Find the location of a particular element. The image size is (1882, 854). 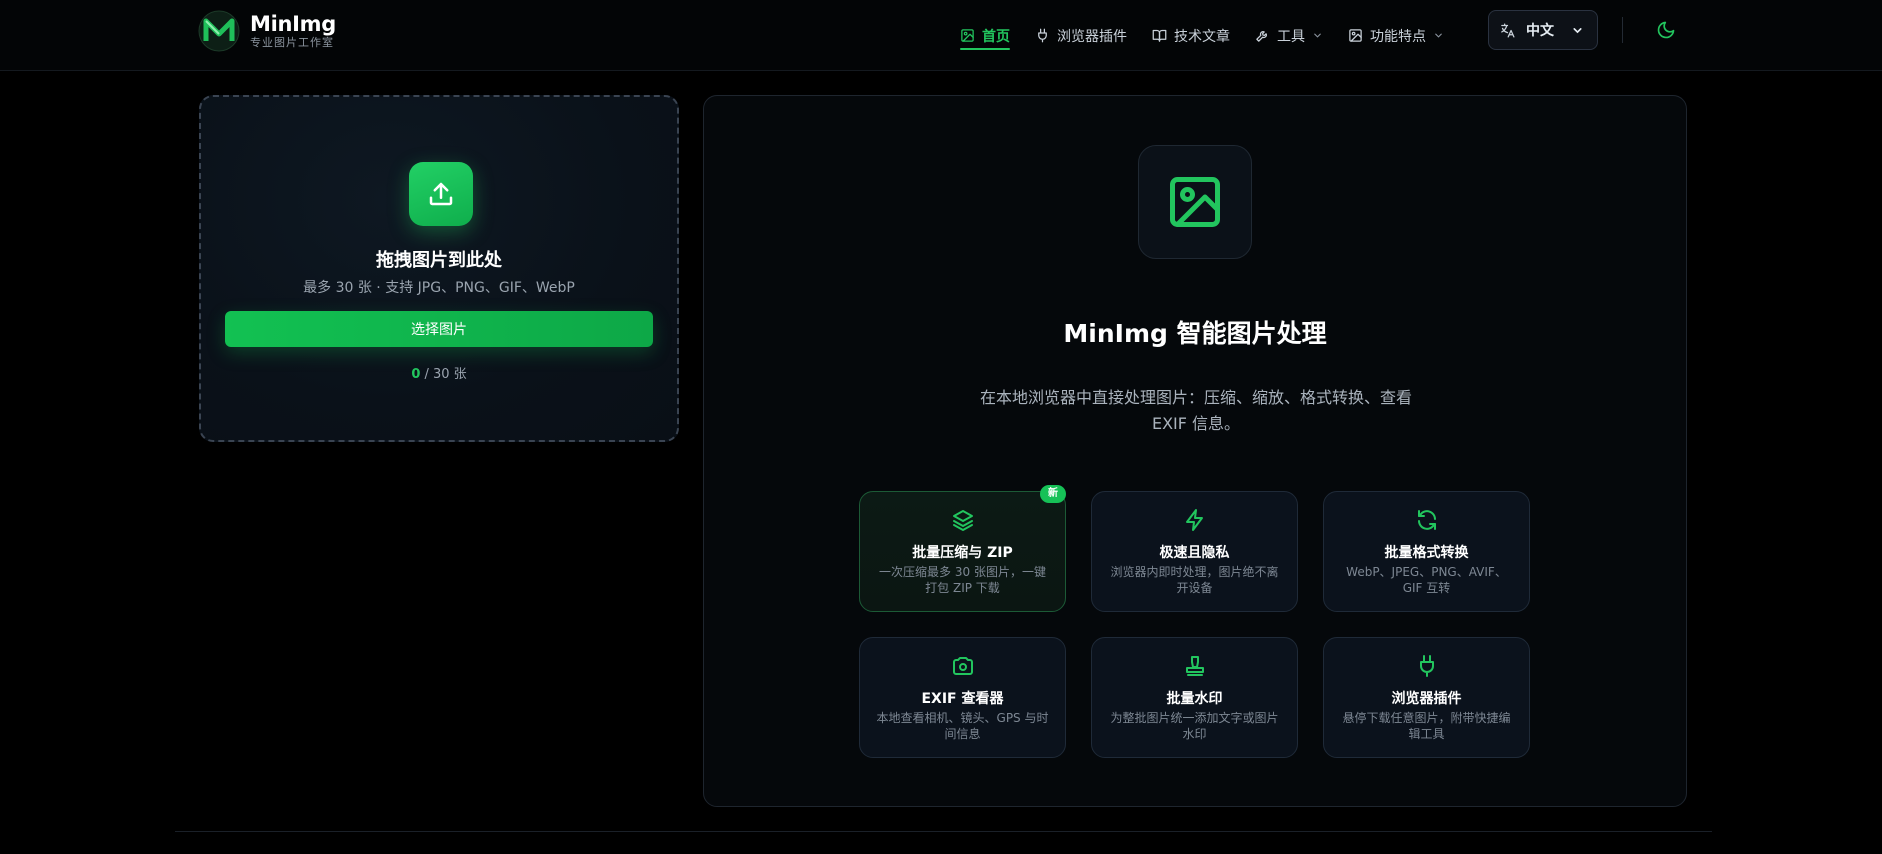

hero-description: 在本地浏览器中直接处理图片：压缩、缩放、格式转换、查看 EXIF 信息。 is located at coordinates (1195, 410).